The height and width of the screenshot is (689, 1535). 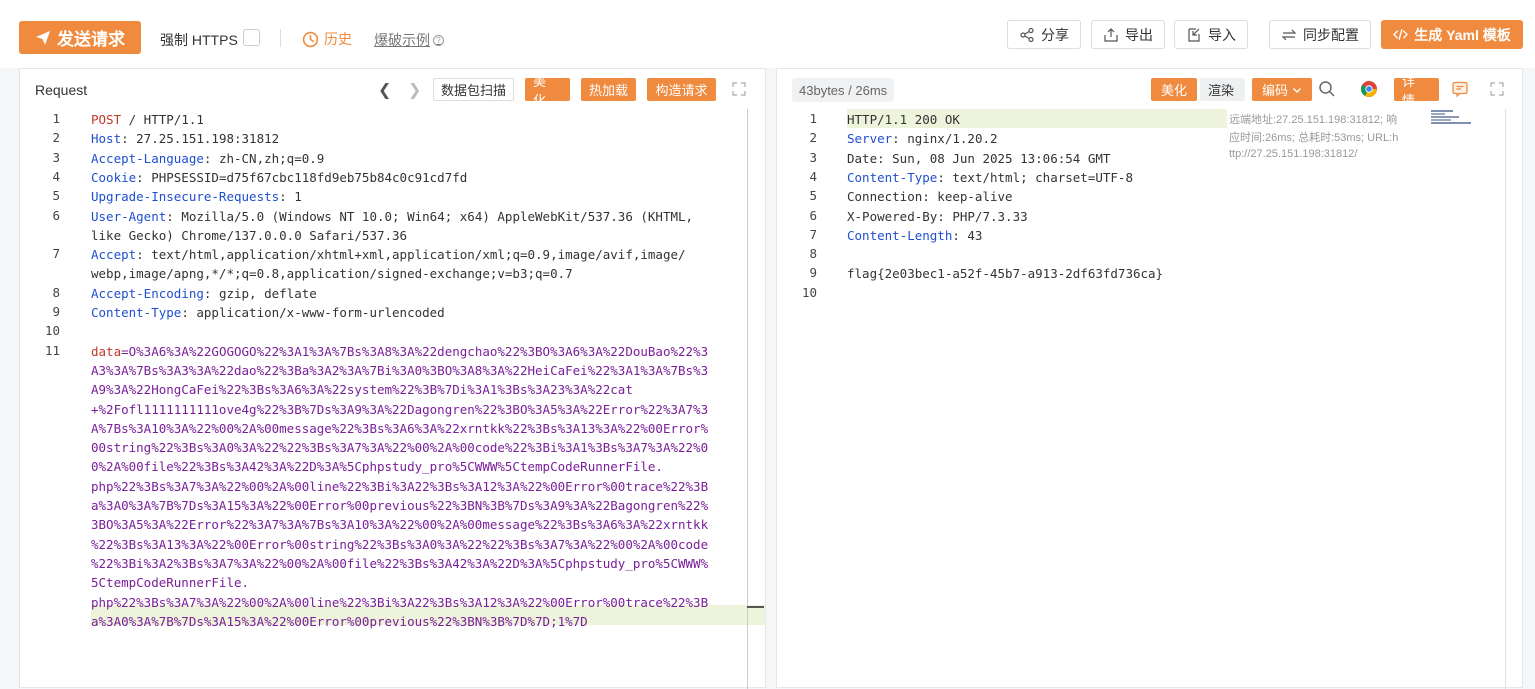 What do you see at coordinates (264, 158) in the screenshot?
I see `header-value: : zh-CN,zh;q=0.9` at bounding box center [264, 158].